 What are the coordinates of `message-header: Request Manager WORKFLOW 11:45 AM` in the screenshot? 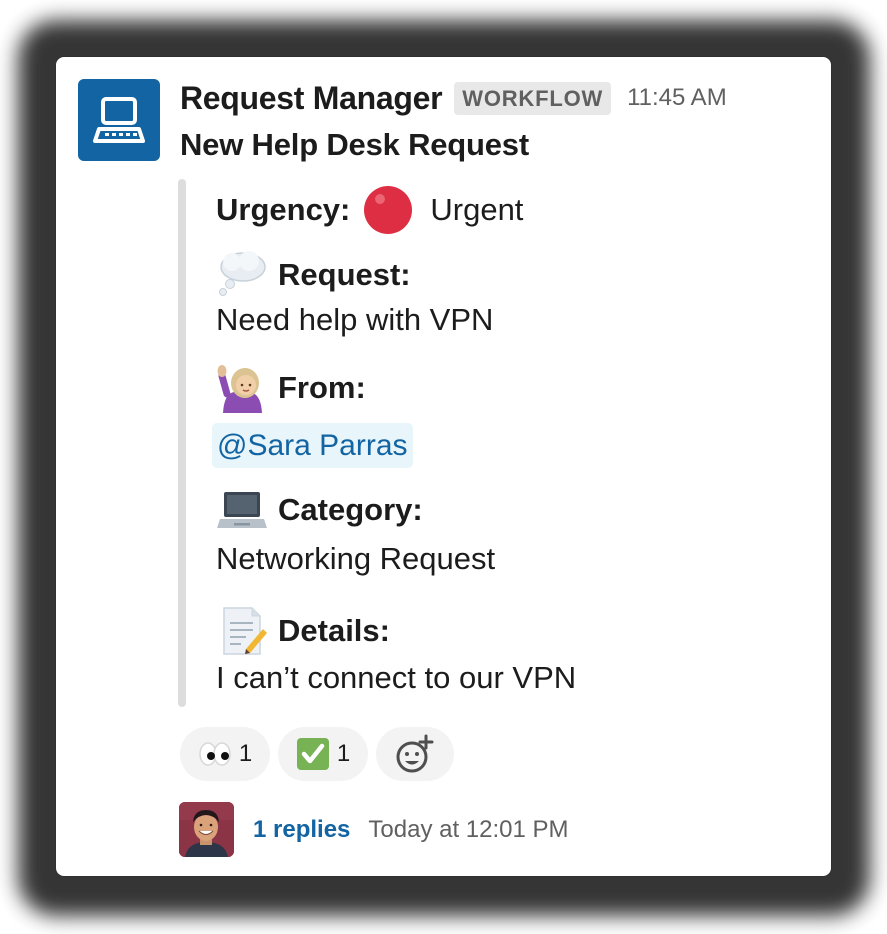 It's located at (453, 98).